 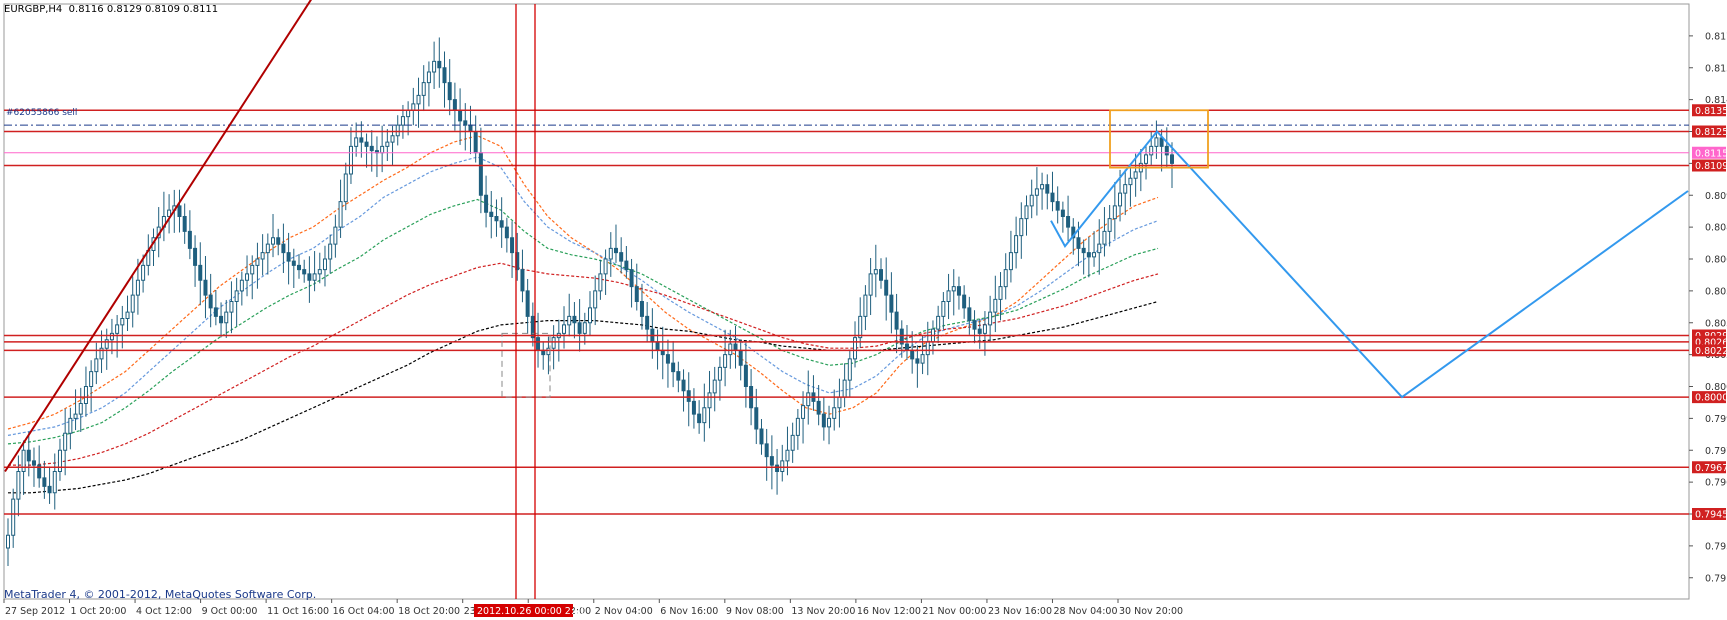 What do you see at coordinates (1711, 351) in the screenshot?
I see `level-price-tag-label: 0.8022` at bounding box center [1711, 351].